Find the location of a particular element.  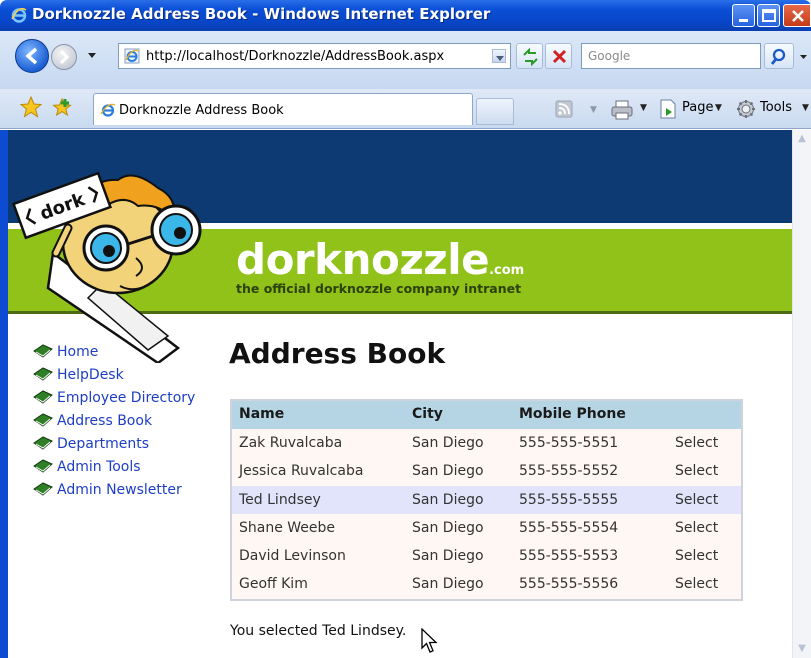

page-dropdown-icon: ▼ is located at coordinates (718, 108).